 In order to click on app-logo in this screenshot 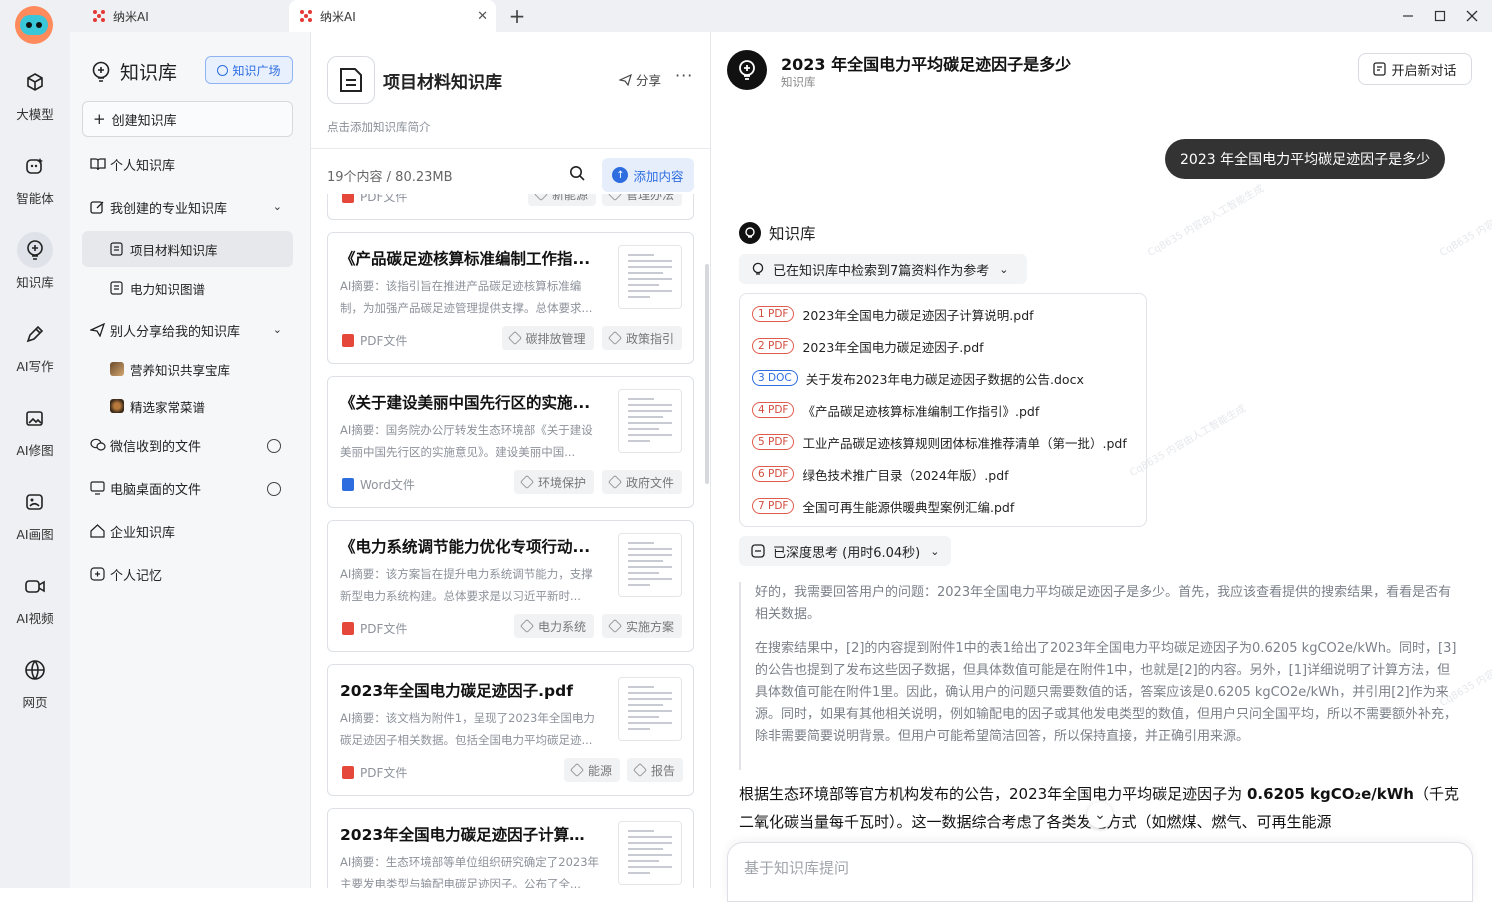, I will do `click(34, 25)`.